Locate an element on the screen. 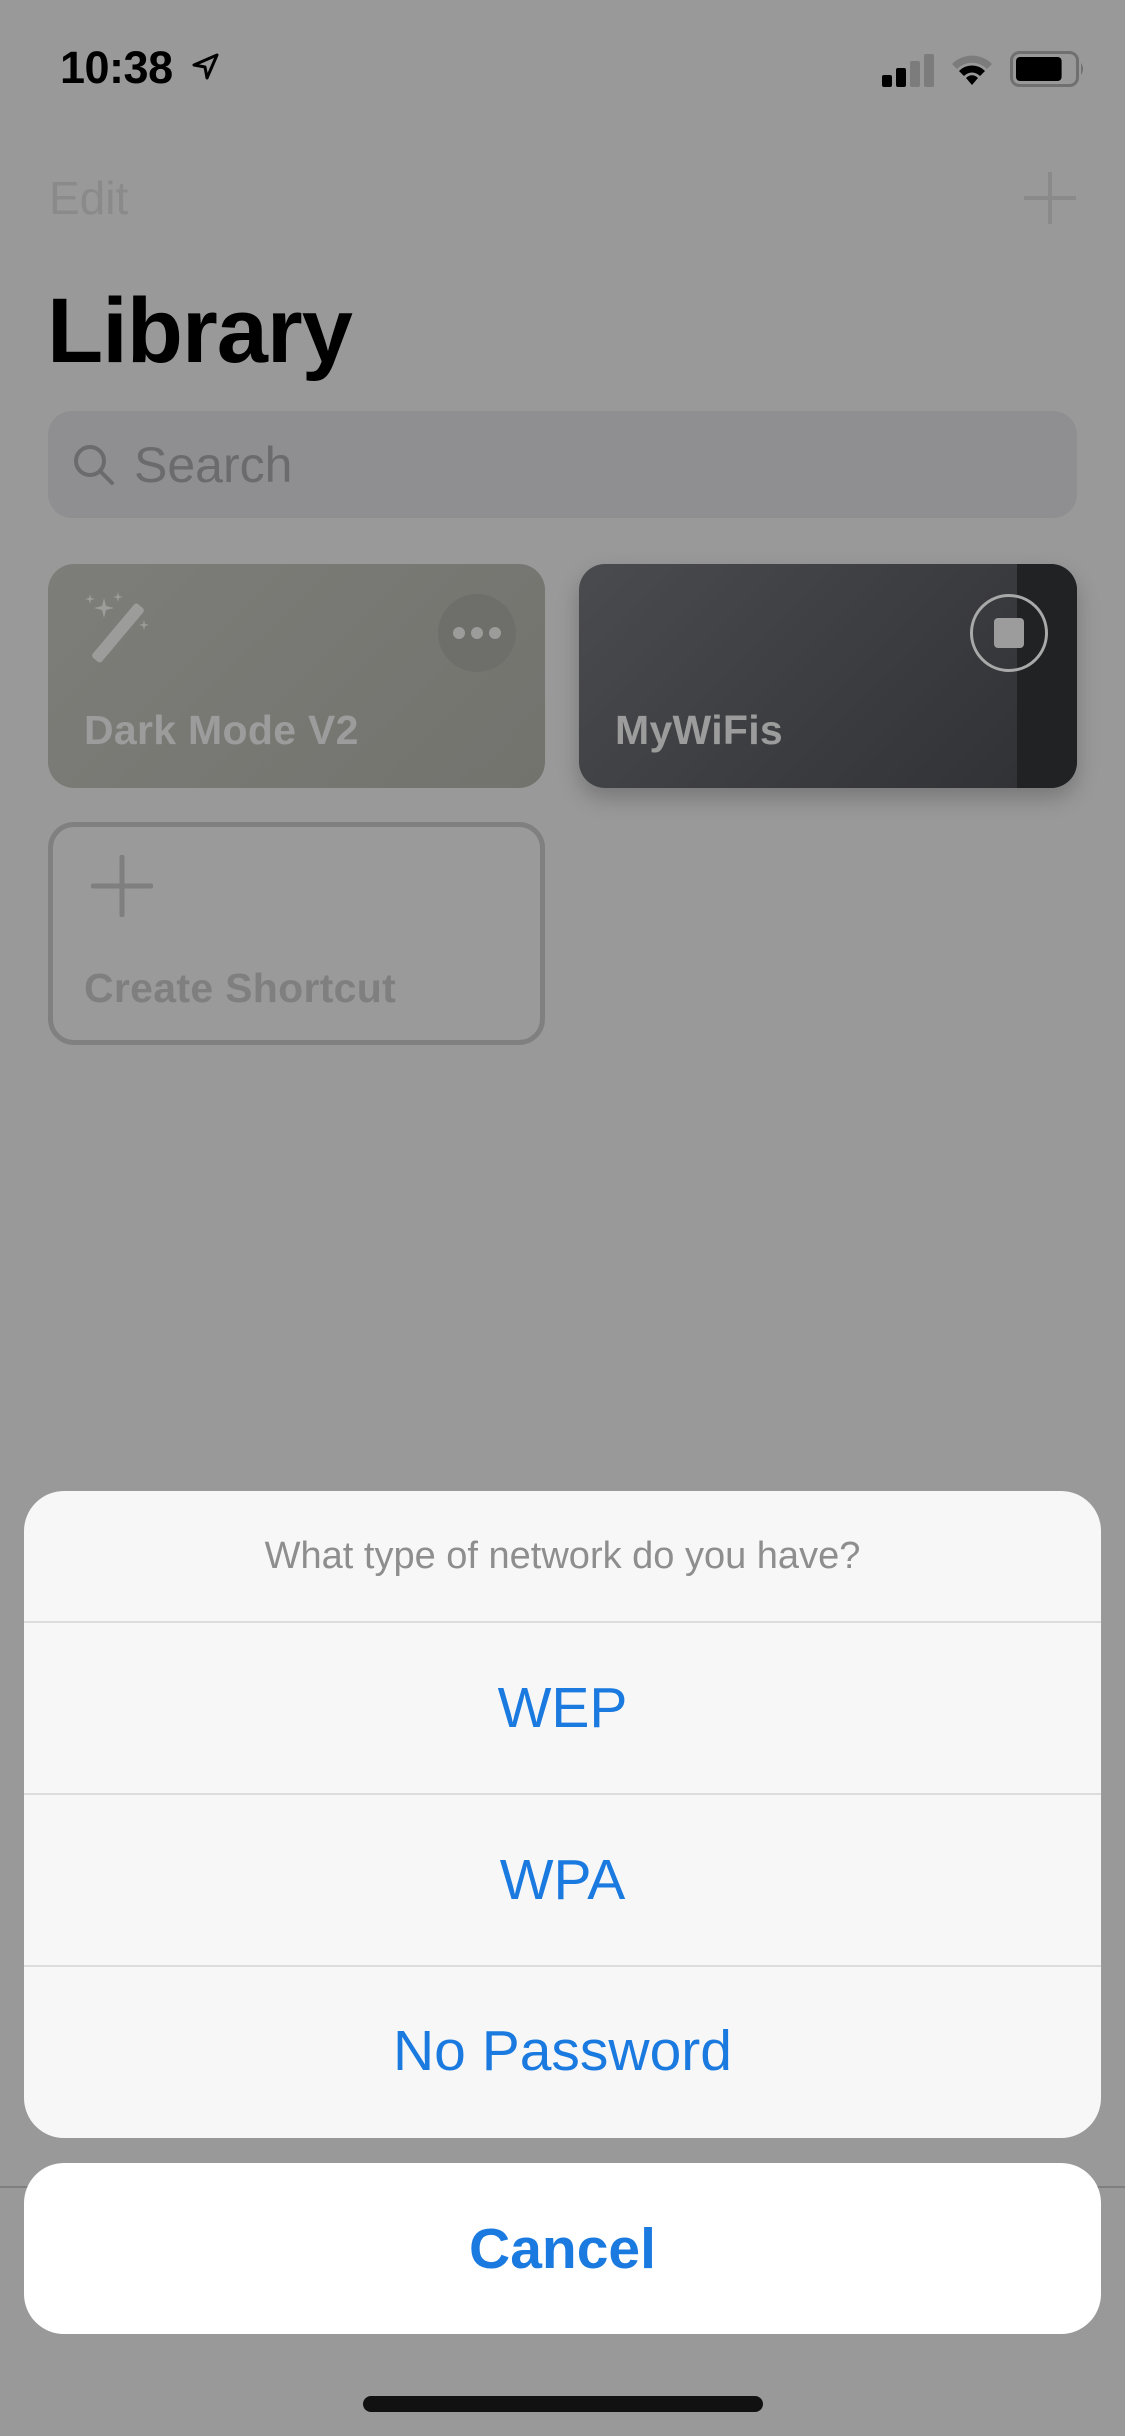 The height and width of the screenshot is (2436, 1125). create-shortcut-label: Create Shortcut is located at coordinates (240, 988).